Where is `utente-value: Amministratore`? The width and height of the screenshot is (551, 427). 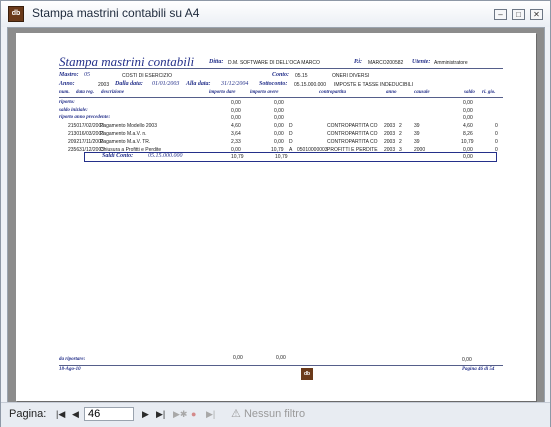 utente-value: Amministratore is located at coordinates (451, 63).